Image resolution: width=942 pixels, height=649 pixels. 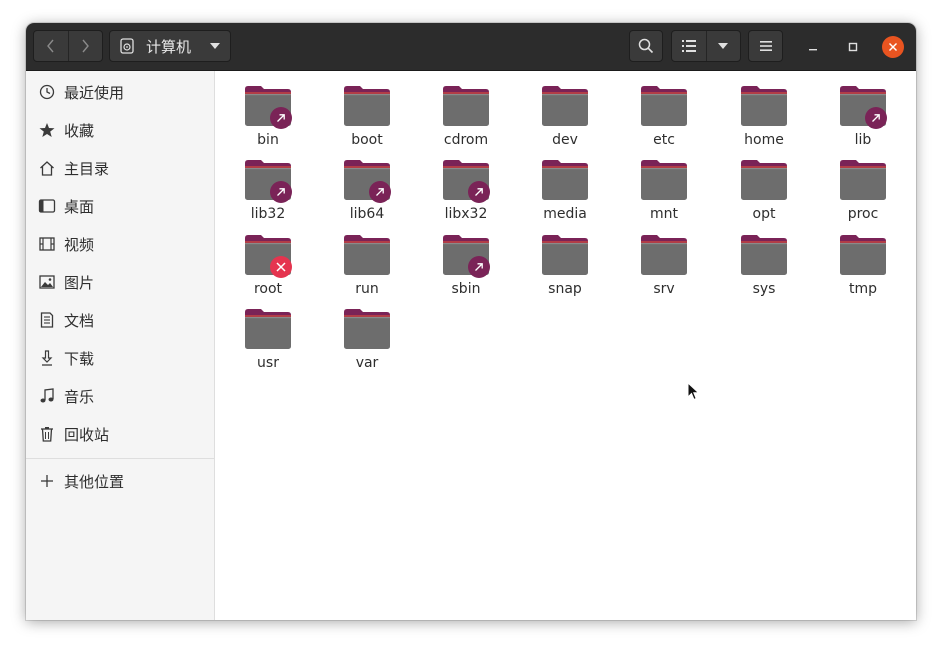 What do you see at coordinates (367, 214) in the screenshot?
I see `folder-name: lib64` at bounding box center [367, 214].